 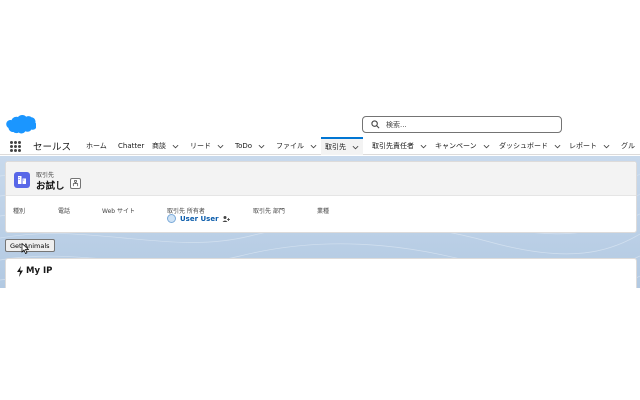 I want to click on lightning-icon, so click(x=20, y=271).